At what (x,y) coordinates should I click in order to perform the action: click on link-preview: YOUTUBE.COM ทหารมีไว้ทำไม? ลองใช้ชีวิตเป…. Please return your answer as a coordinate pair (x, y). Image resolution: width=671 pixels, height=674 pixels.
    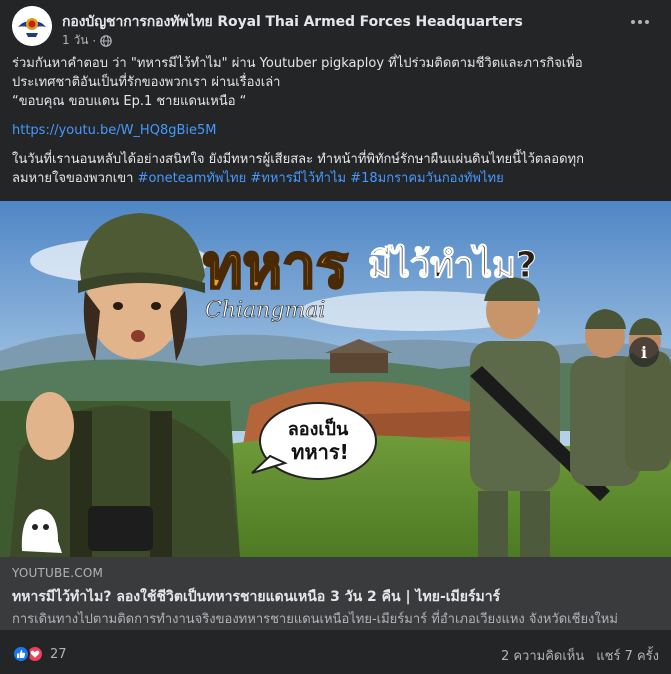
    Looking at the image, I should click on (335, 593).